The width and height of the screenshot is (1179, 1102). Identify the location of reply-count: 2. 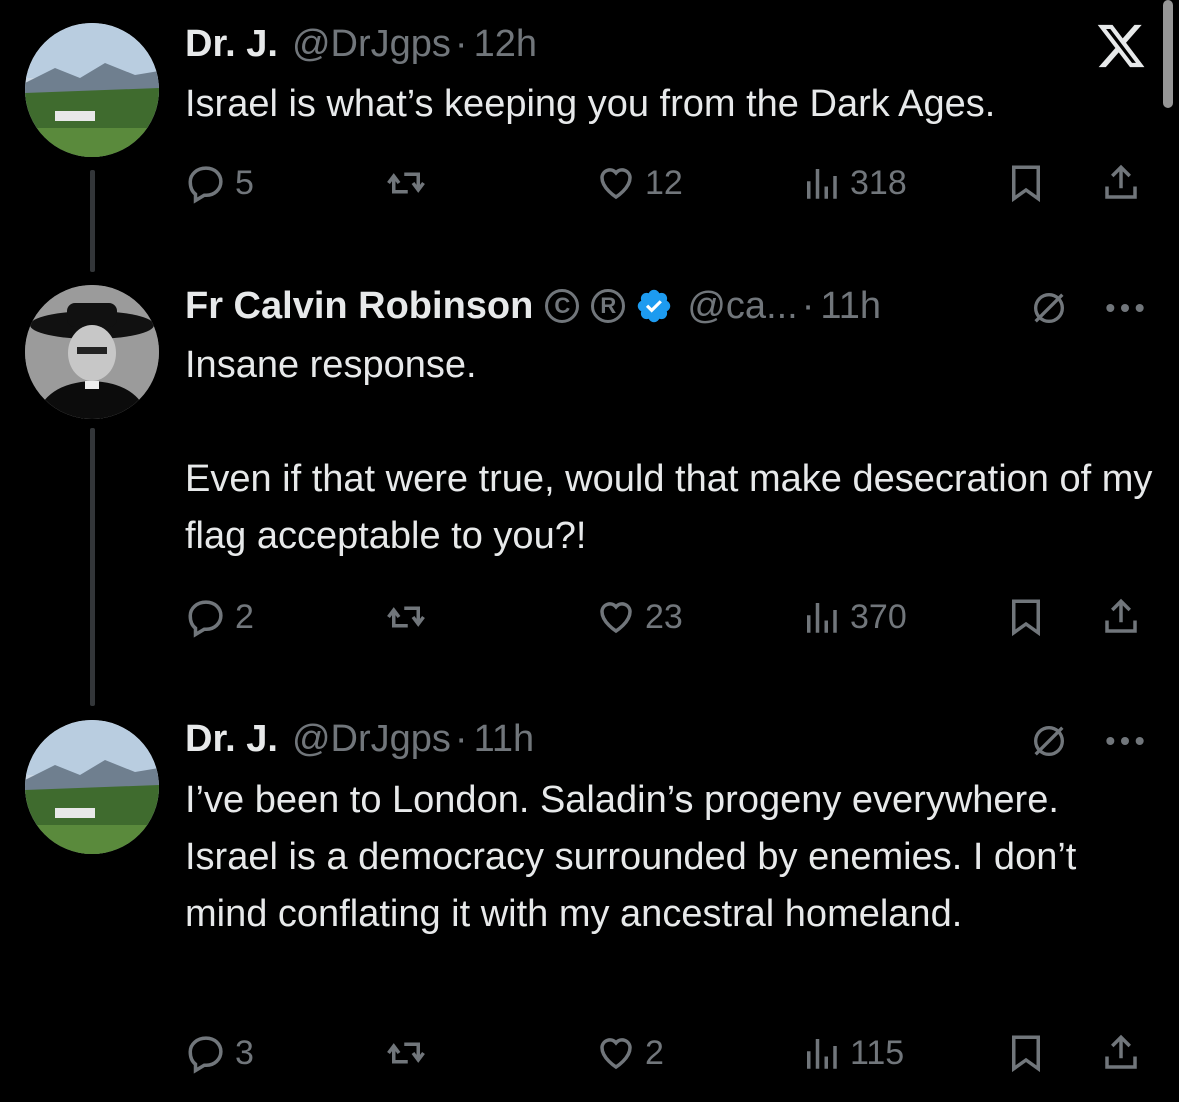
(244, 616).